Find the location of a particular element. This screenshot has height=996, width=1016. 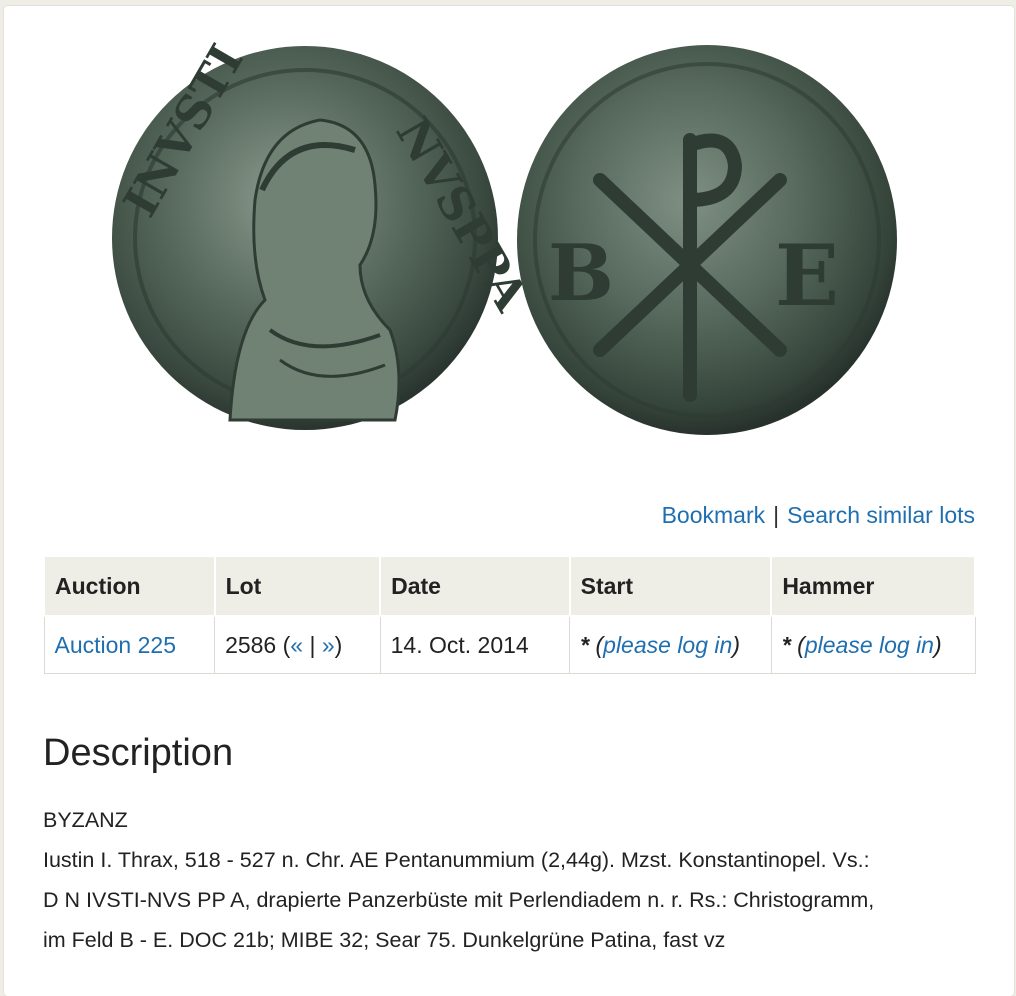

auction-link: Auction 225 is located at coordinates (115, 645).